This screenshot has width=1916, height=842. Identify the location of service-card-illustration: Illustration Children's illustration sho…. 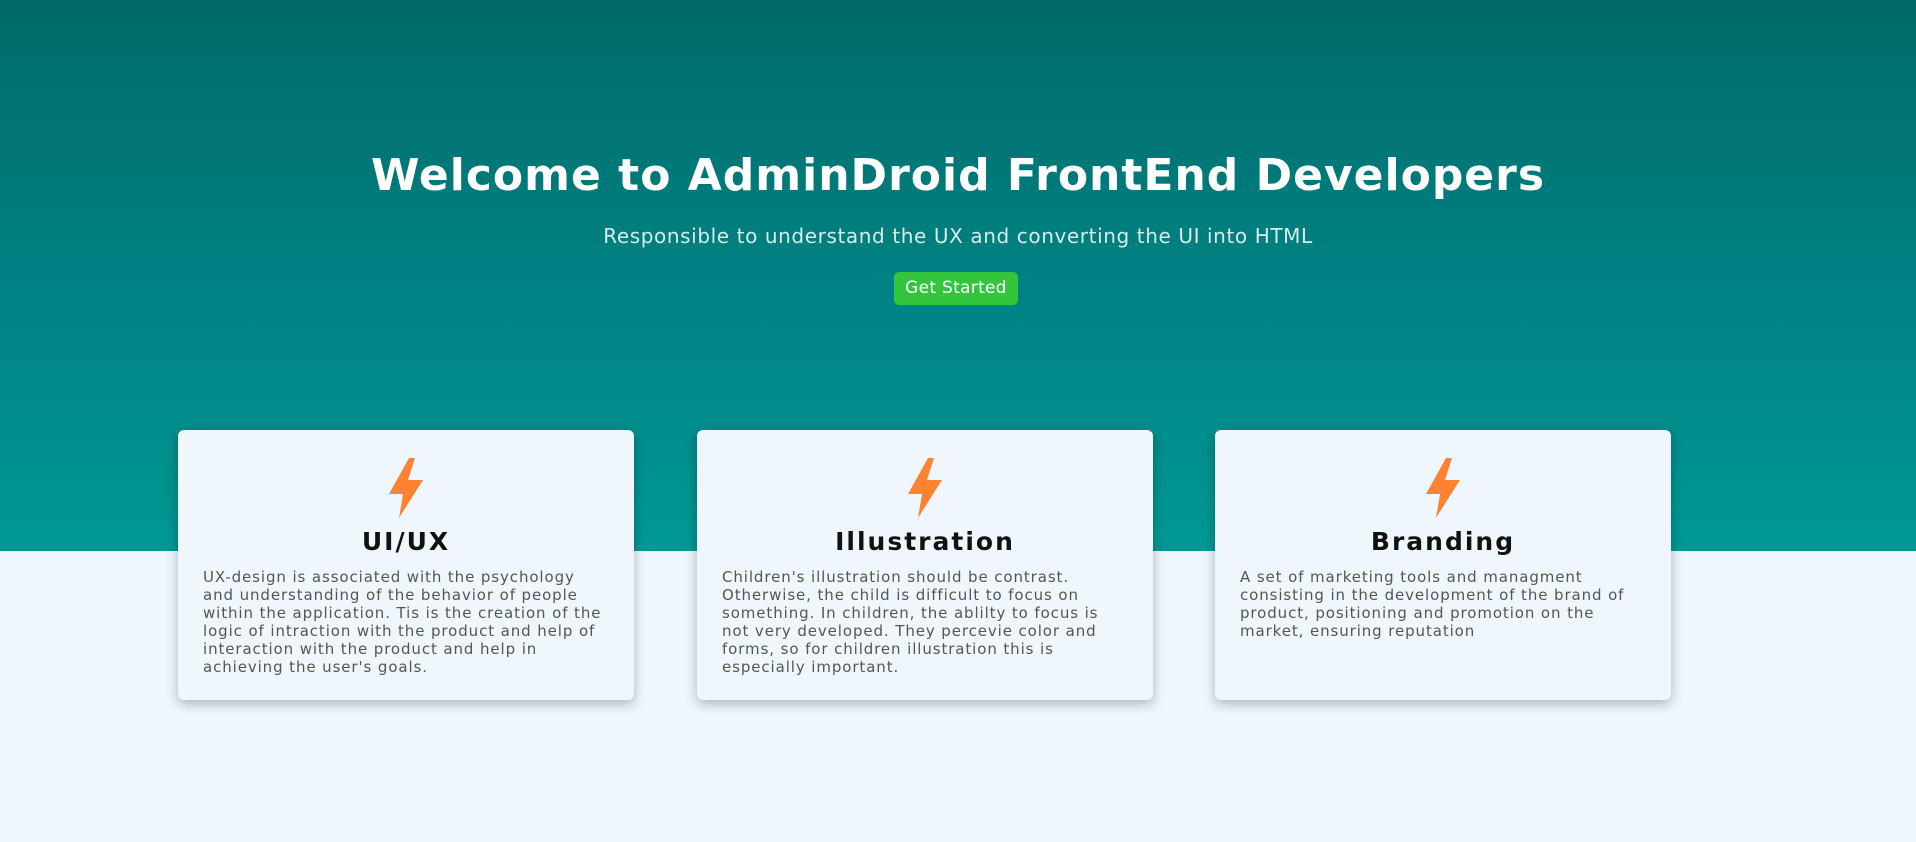
(925, 565).